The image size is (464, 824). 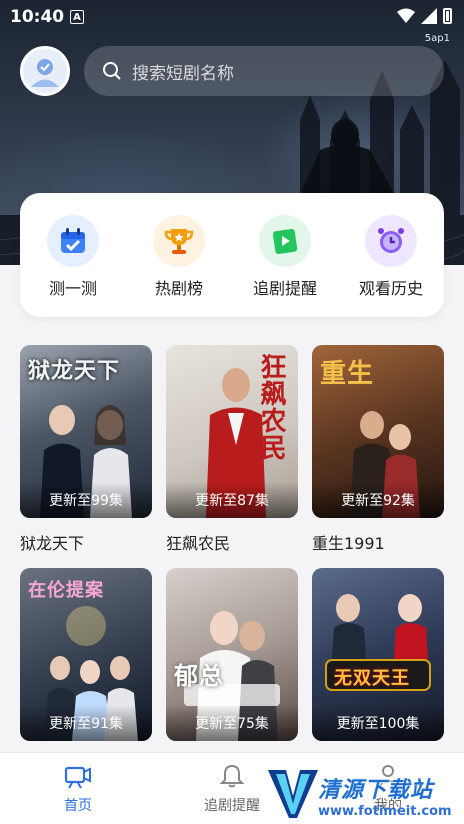 What do you see at coordinates (198, 543) in the screenshot?
I see `drama-title: 狂飙农民` at bounding box center [198, 543].